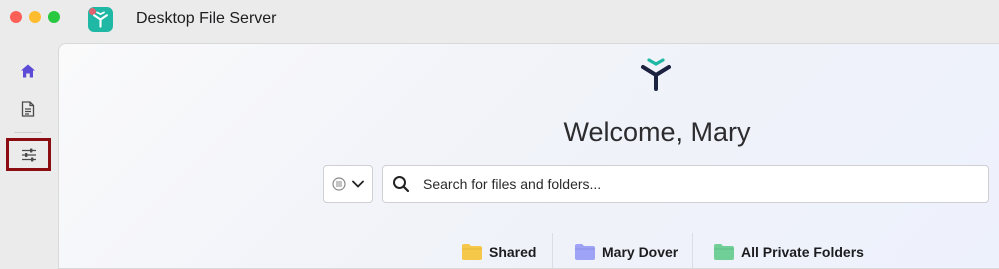 This screenshot has height=269, width=999. I want to click on window-maximize-button, so click(54, 17).